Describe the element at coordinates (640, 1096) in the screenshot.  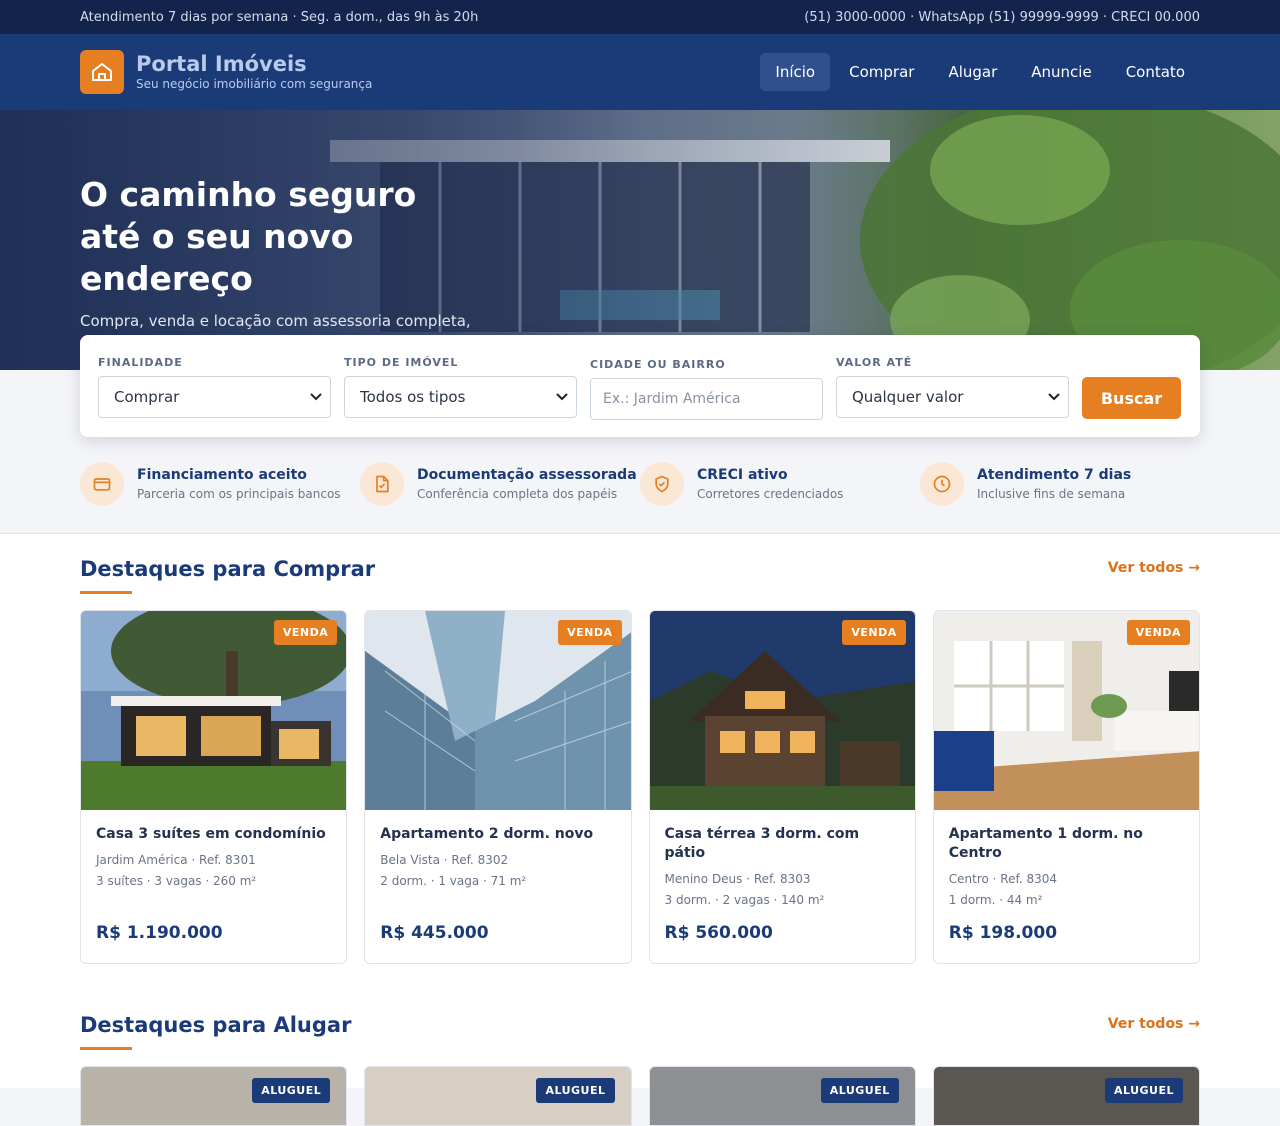
I see `rent-cards: ALUGUEL ALUGUEL ALUGUEL ALUGUEL` at that location.